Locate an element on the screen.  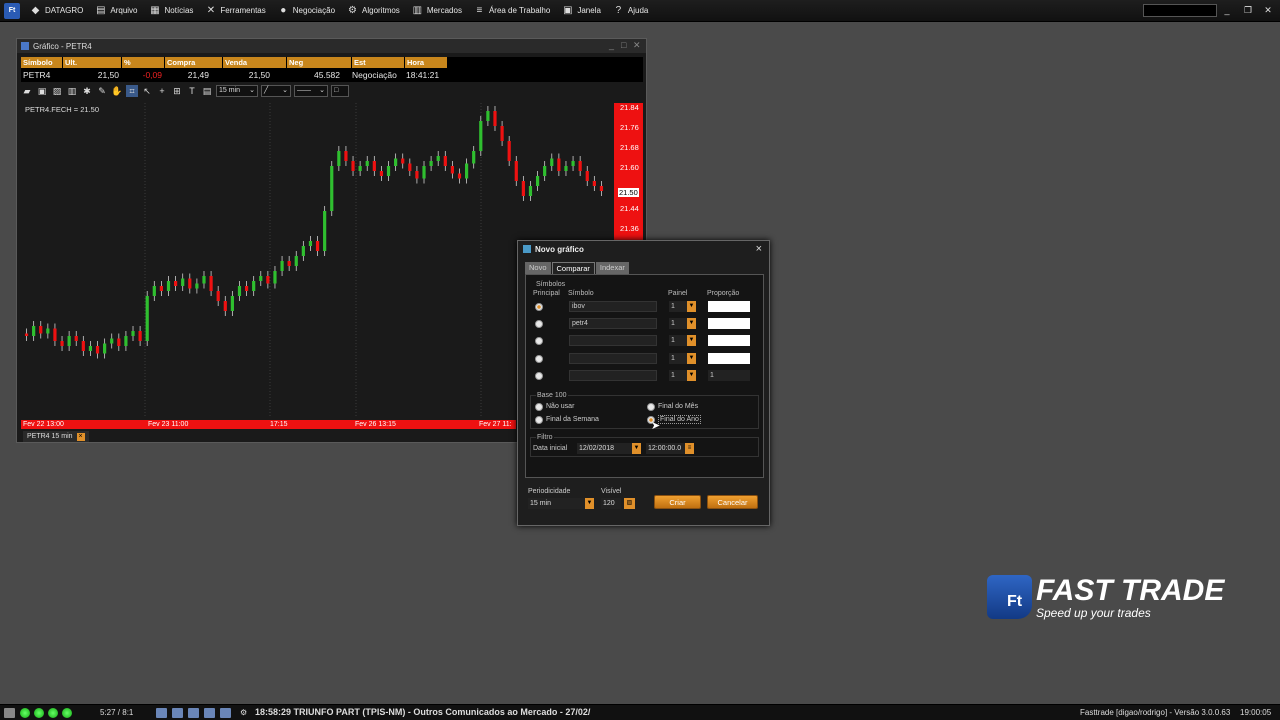
close-icon: ✕ is located at coordinates (1268, 10).